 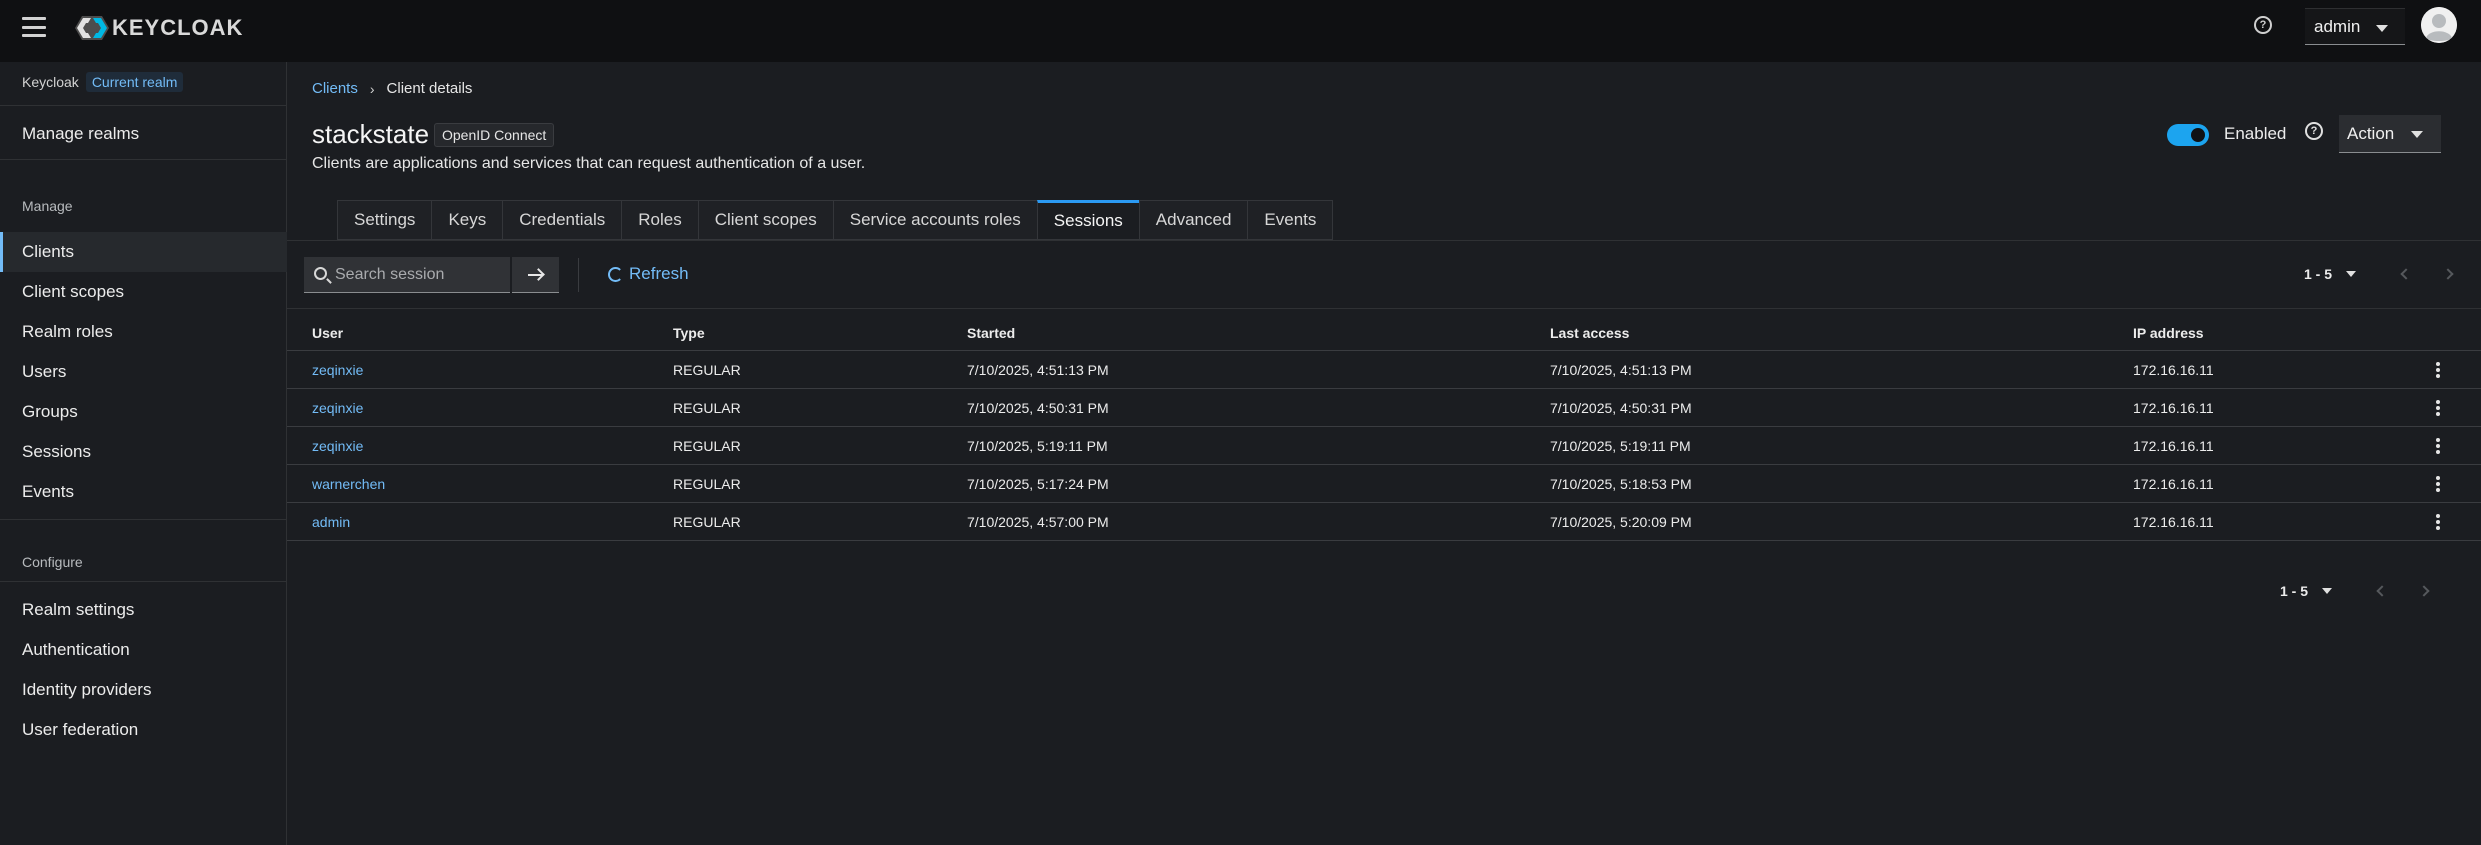 I want to click on avatar-silhouette, so click(x=2439, y=25).